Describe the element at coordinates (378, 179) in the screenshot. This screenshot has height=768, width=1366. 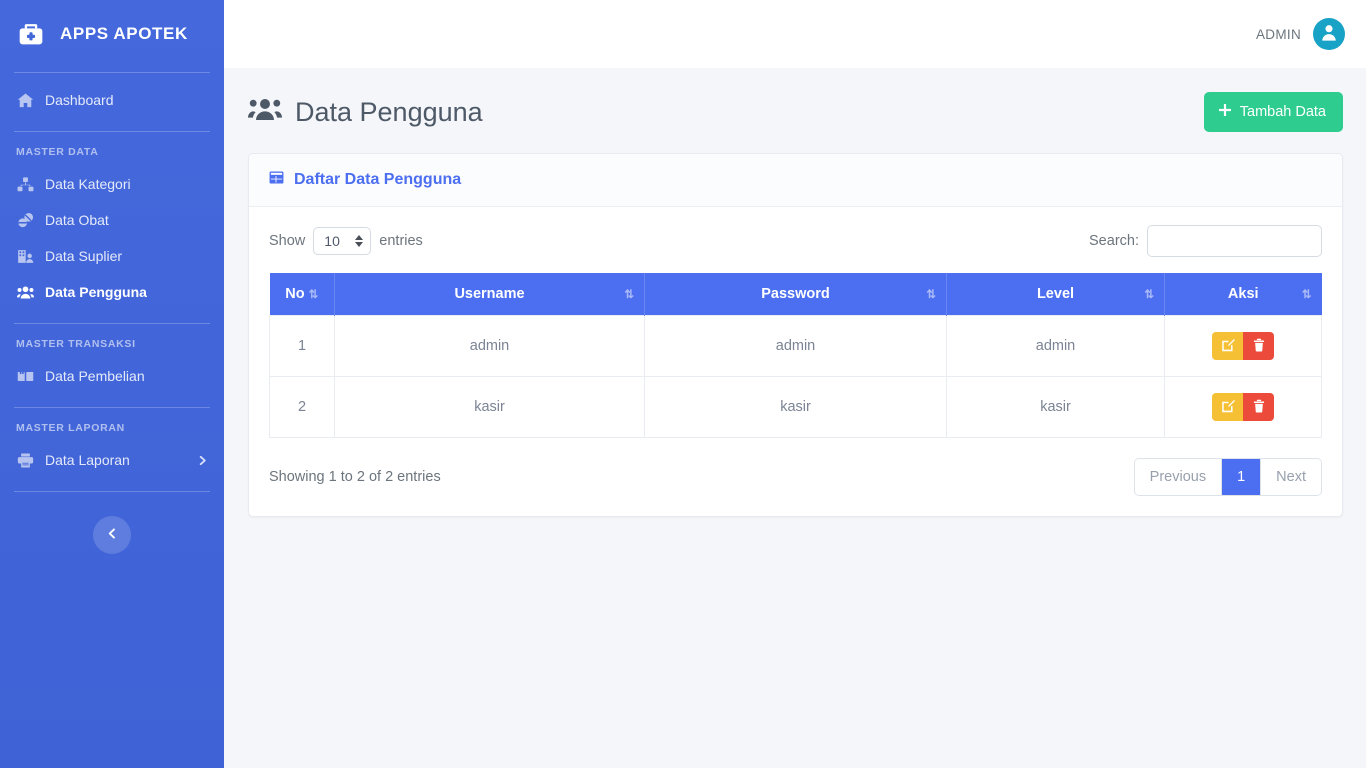
I see `card-header-title: Daftar Data Pengguna` at that location.